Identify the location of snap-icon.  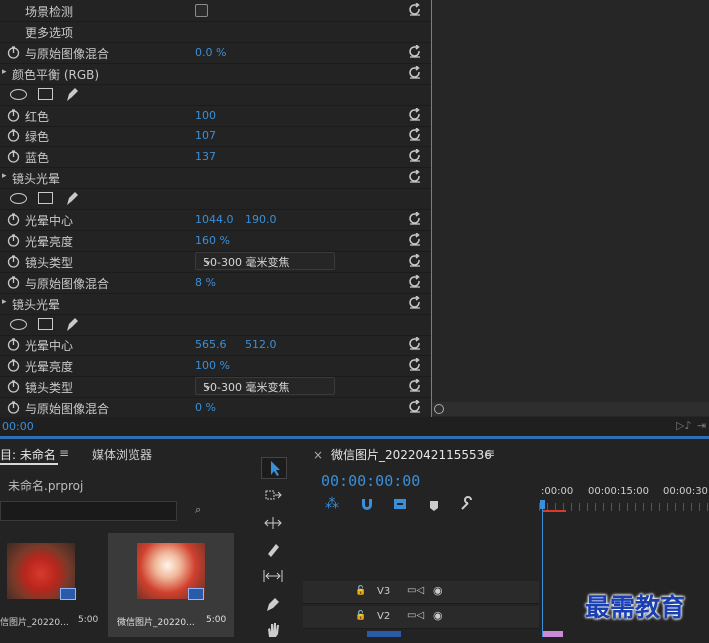
(367, 504).